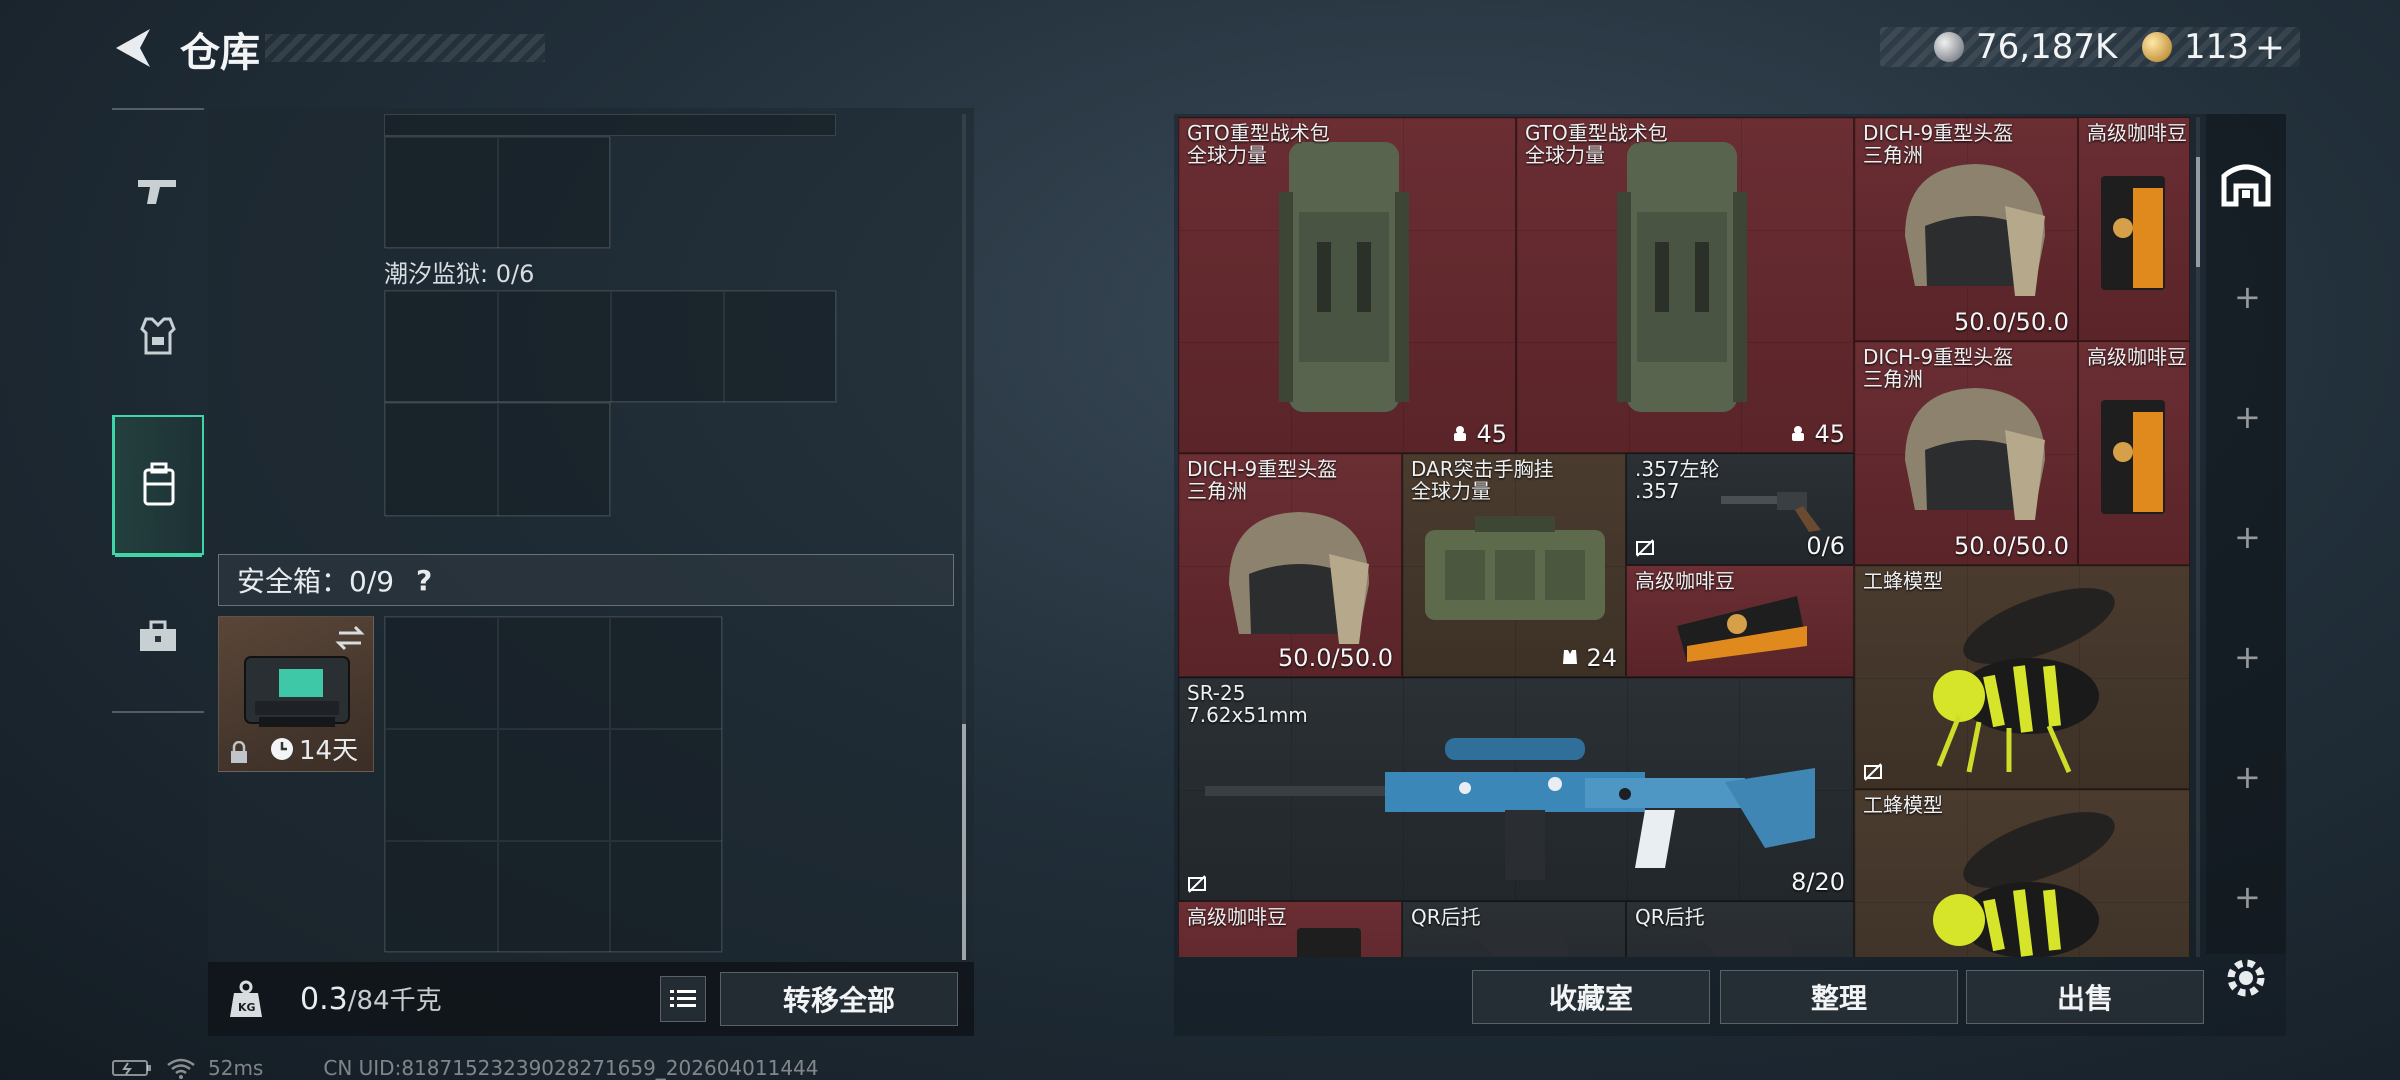  Describe the element at coordinates (1682, 277) in the screenshot. I see `backpack-item-icon` at that location.